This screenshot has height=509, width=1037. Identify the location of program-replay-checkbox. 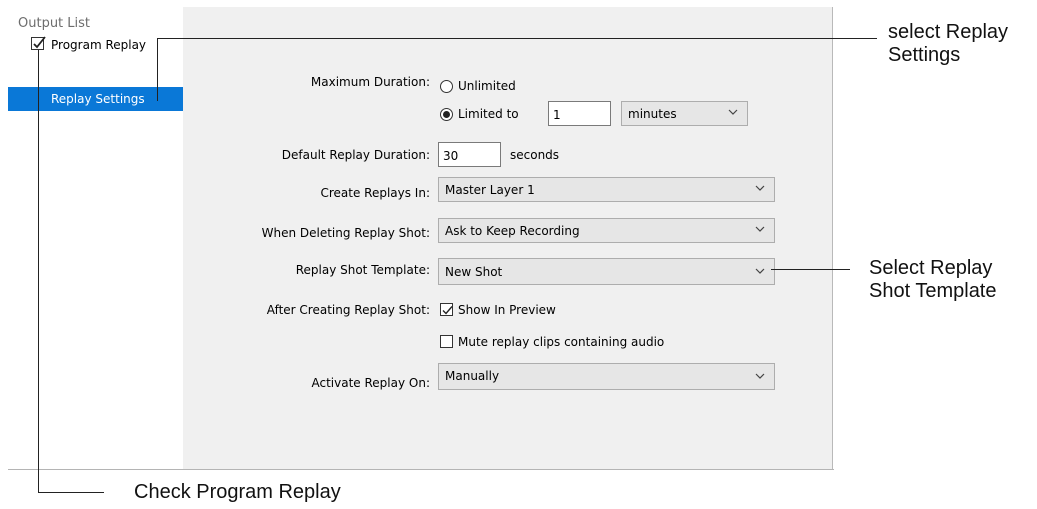
(38, 43).